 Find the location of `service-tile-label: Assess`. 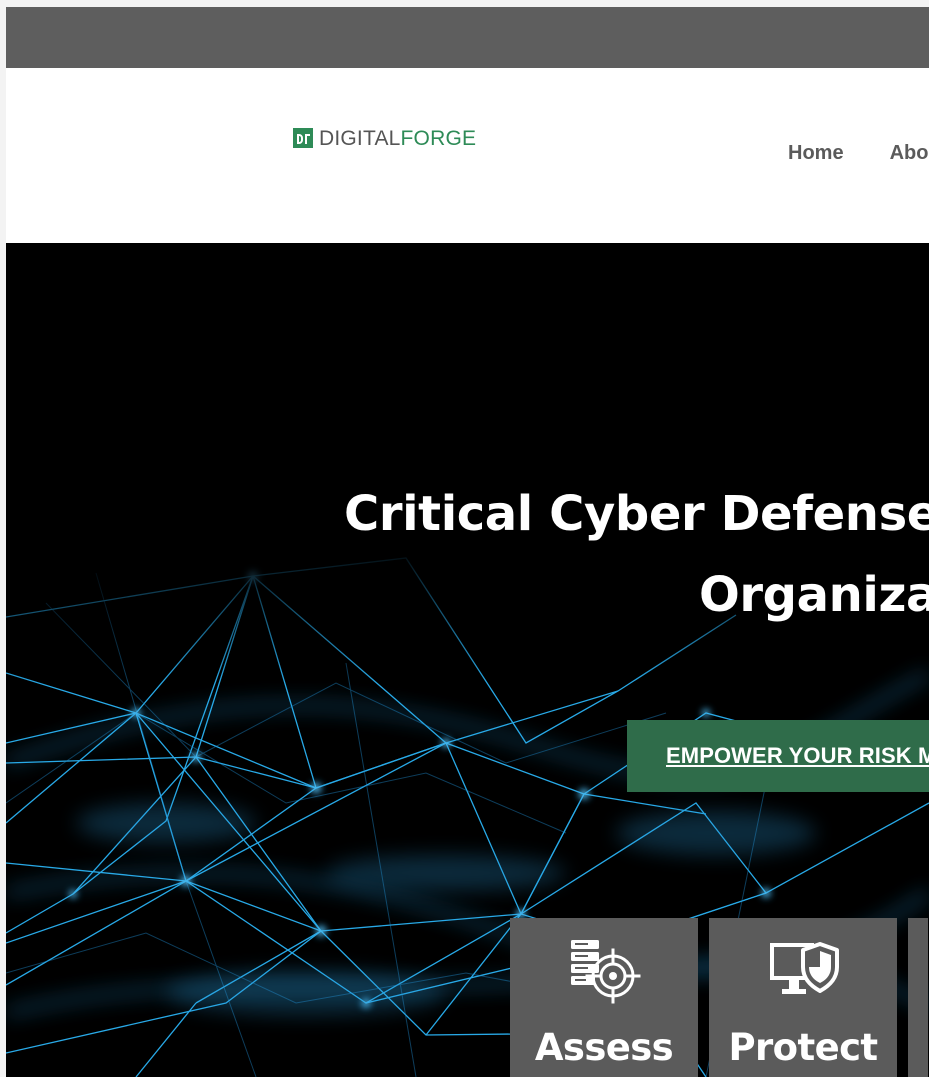

service-tile-label: Assess is located at coordinates (604, 1047).